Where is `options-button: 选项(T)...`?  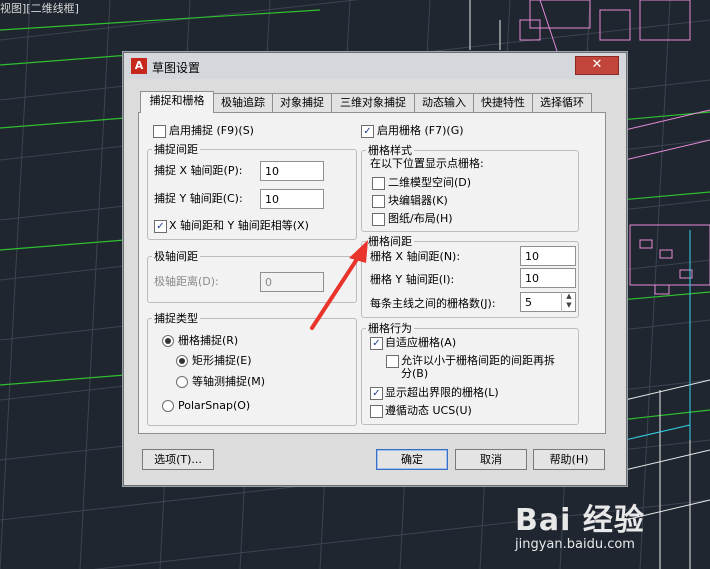
options-button: 选项(T)... is located at coordinates (178, 459).